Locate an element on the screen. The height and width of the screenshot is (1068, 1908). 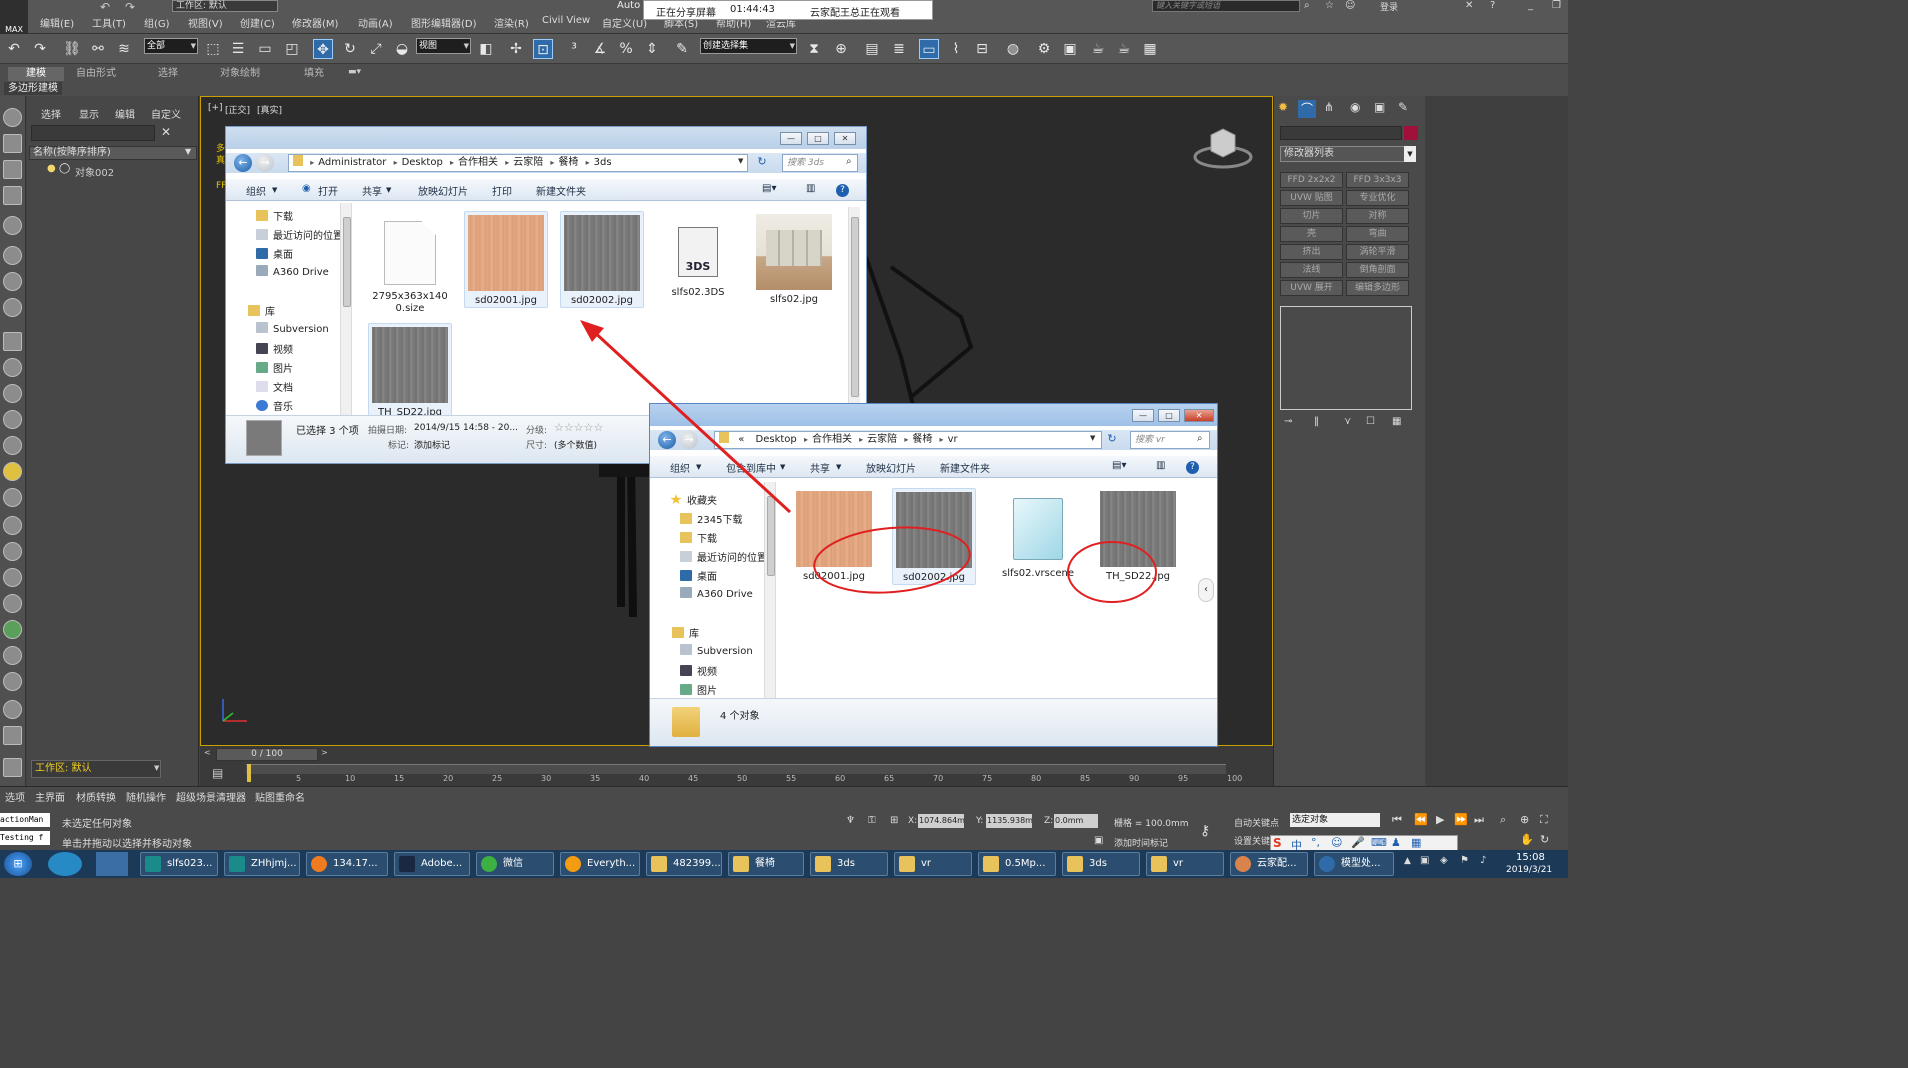
refresh-icon: ↻ is located at coordinates (1112, 440).